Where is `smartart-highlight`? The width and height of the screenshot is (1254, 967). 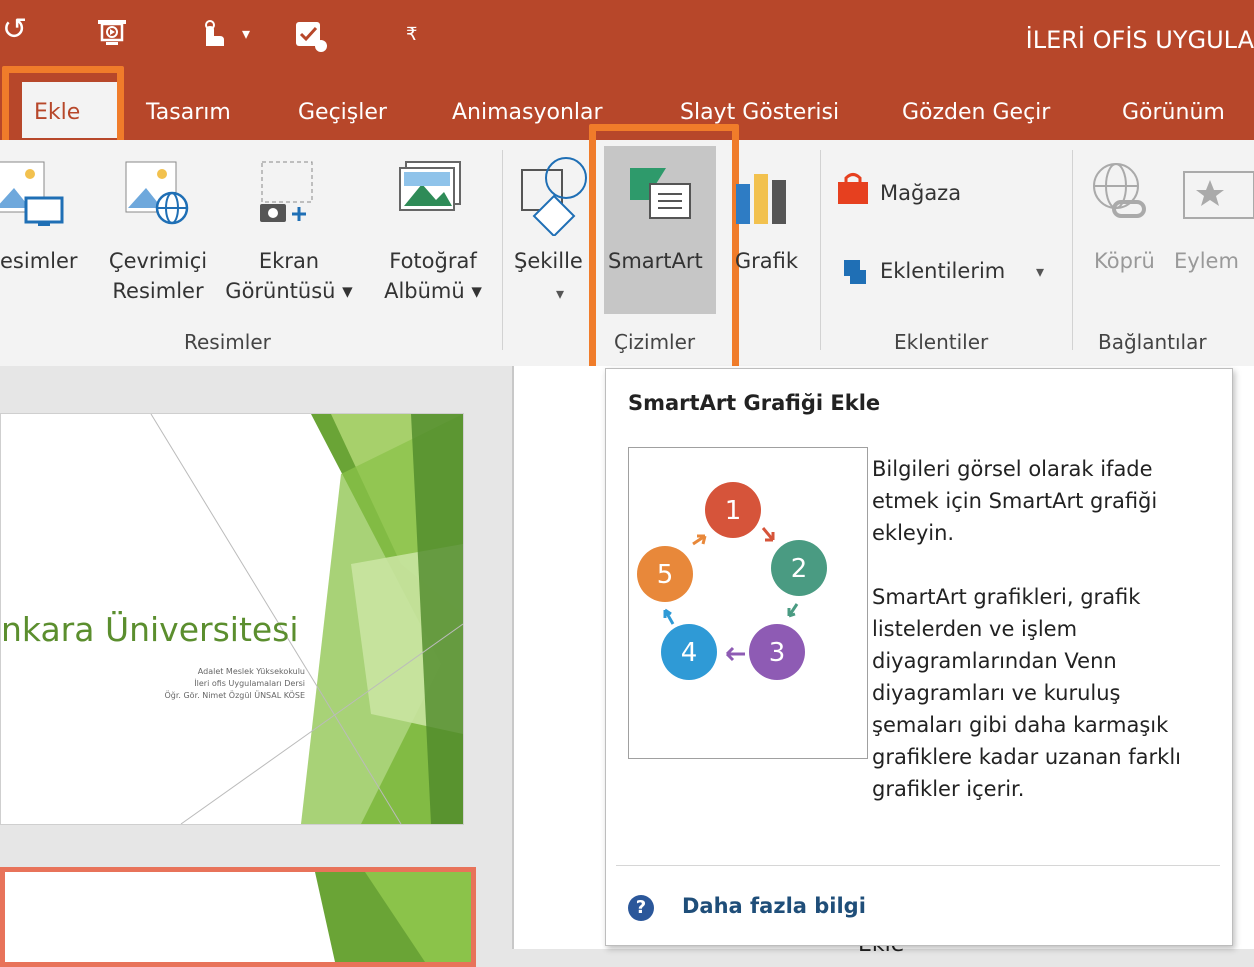
smartart-highlight is located at coordinates (664, 252).